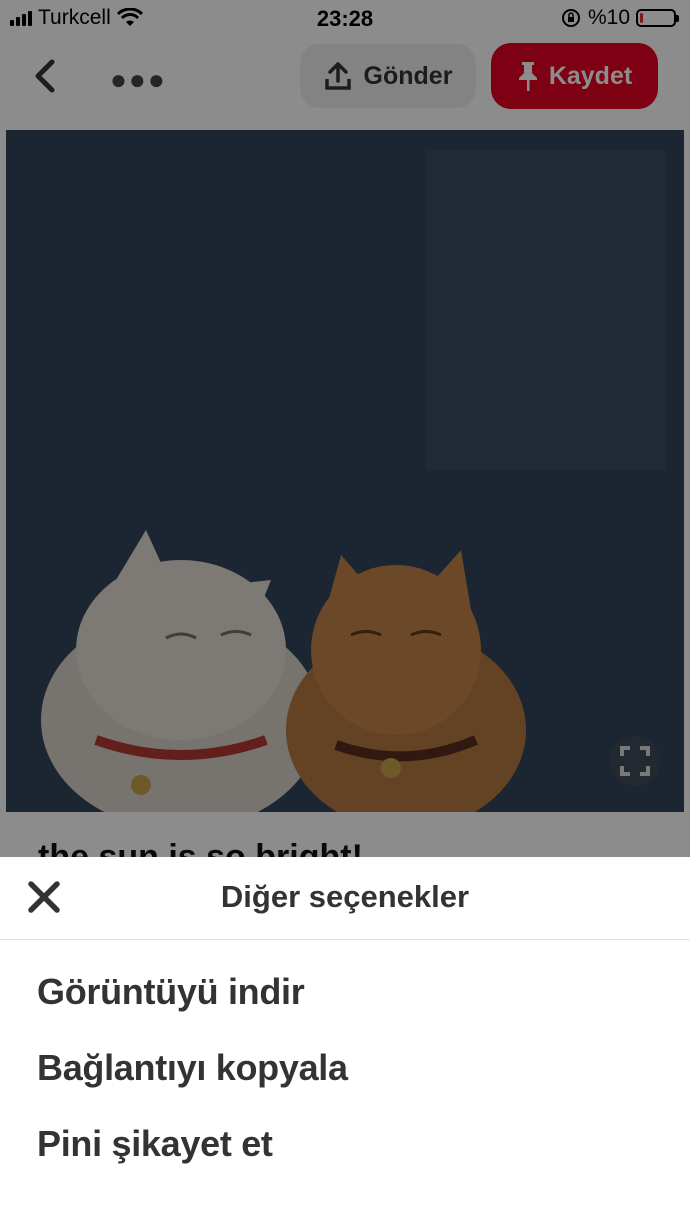 This screenshot has width=690, height=1227. I want to click on sheet-header: Diğer seçenekler, so click(345, 898).